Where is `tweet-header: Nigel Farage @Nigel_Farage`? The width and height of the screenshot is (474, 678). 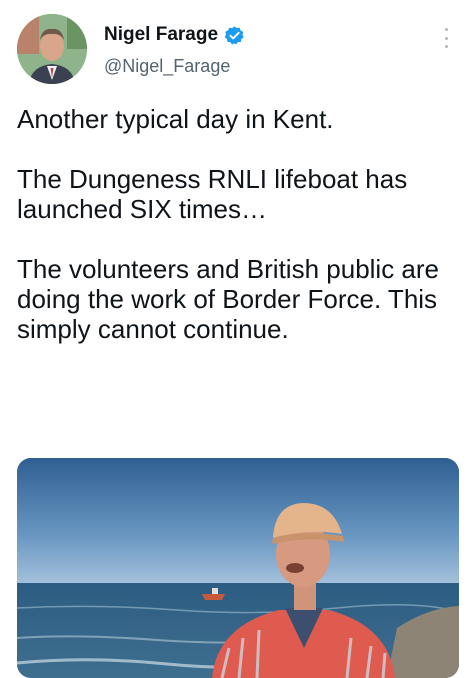
tweet-header: Nigel Farage @Nigel_Farage is located at coordinates (237, 48).